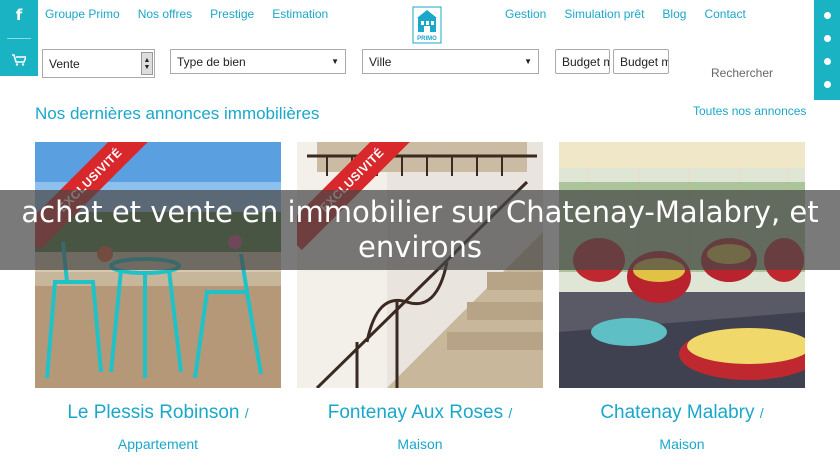 The height and width of the screenshot is (460, 840). I want to click on budget-max-input: Budget ma, so click(641, 61).